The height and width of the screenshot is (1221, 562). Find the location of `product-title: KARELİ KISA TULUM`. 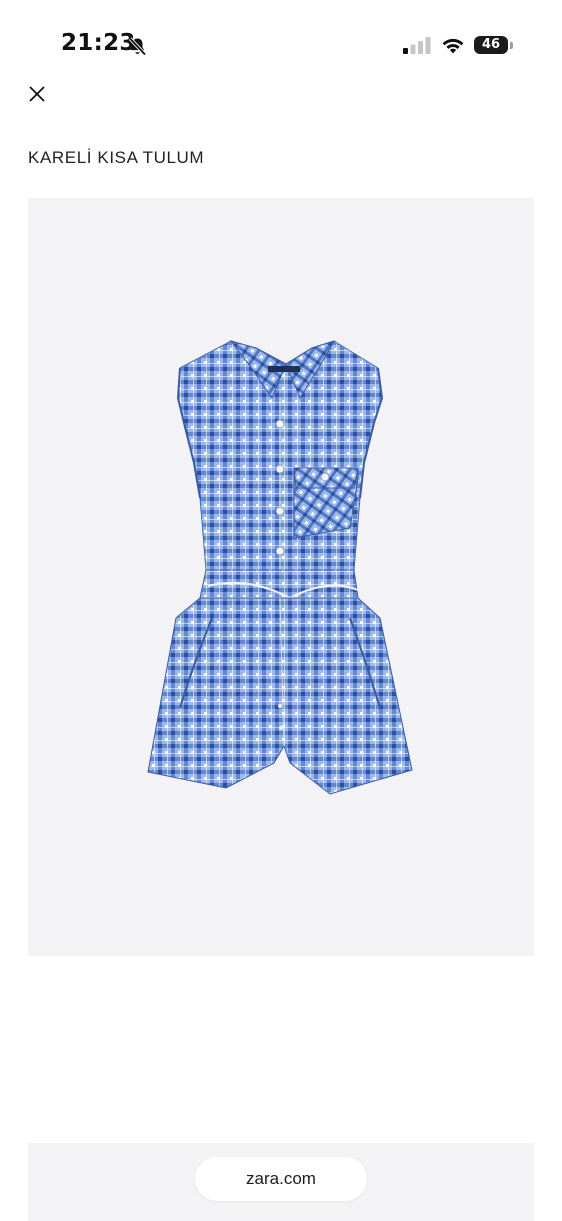

product-title: KARELİ KISA TULUM is located at coordinates (116, 157).